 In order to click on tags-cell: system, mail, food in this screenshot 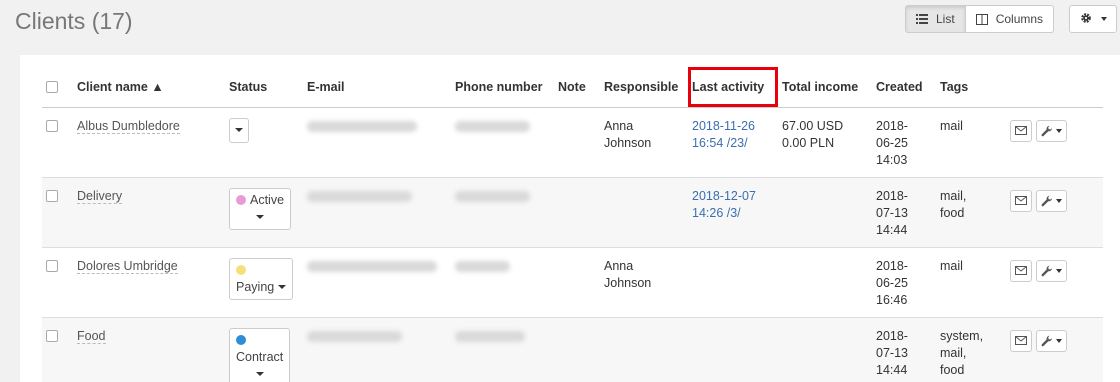, I will do `click(971, 349)`.